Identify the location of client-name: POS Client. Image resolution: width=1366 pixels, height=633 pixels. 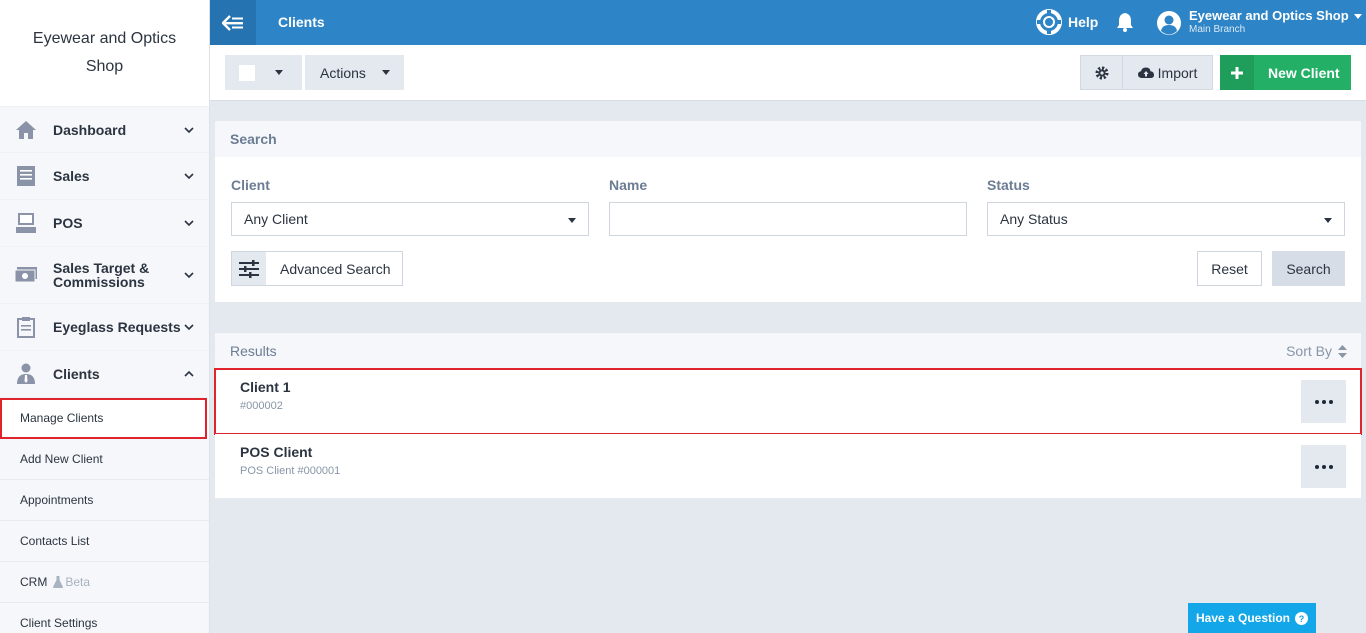
(276, 452).